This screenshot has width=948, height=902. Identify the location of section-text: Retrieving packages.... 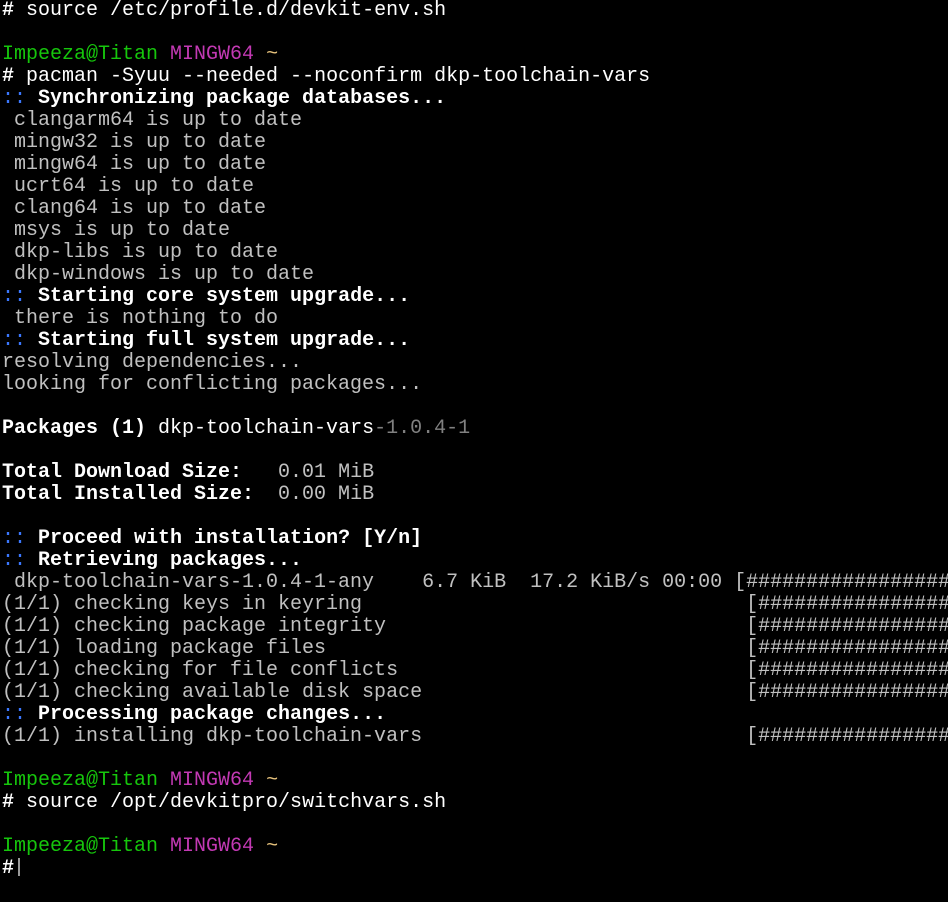
(164, 561).